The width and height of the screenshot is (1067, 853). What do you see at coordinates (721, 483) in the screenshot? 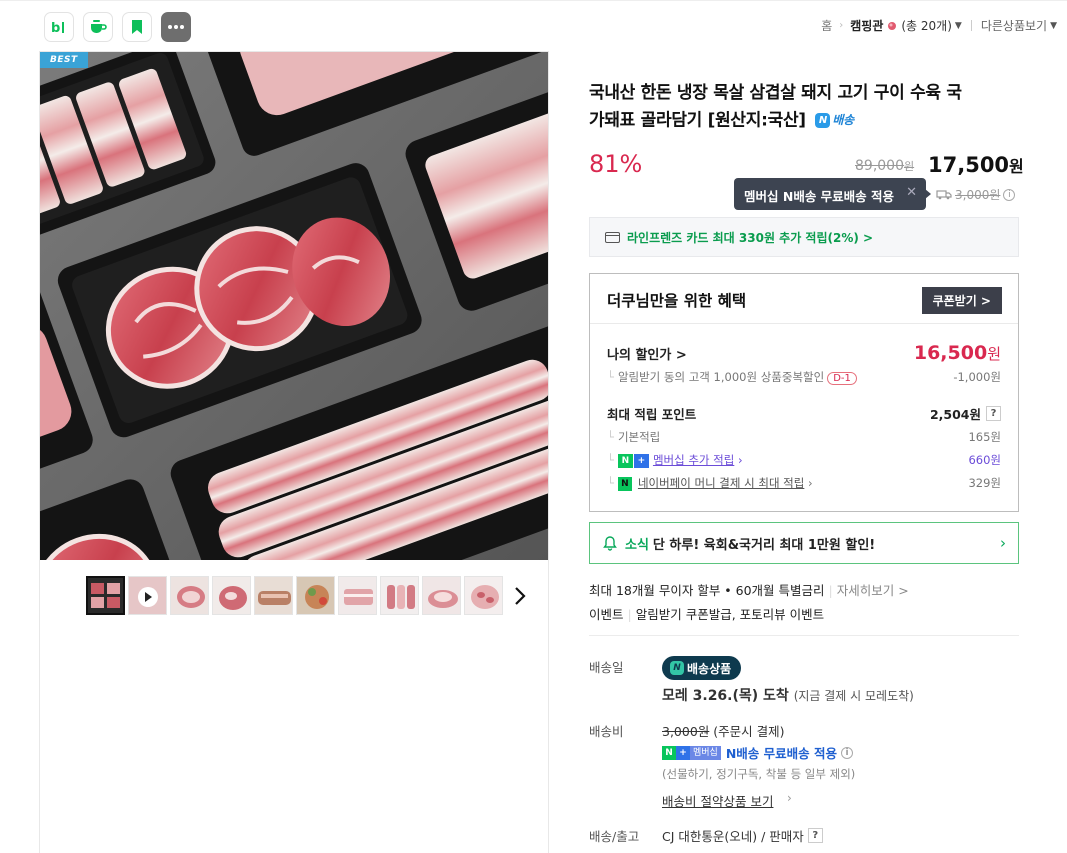
I see `npay-point-link: 네이버페이 머니 결제 시 최대 적립` at bounding box center [721, 483].